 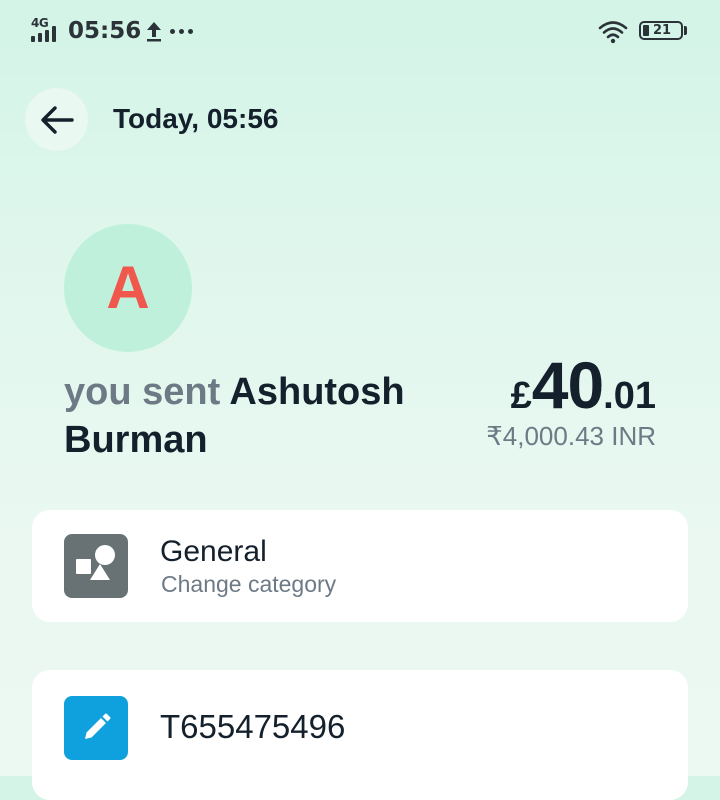 I want to click on status-bar: 4G 05:56 21, so click(x=360, y=32).